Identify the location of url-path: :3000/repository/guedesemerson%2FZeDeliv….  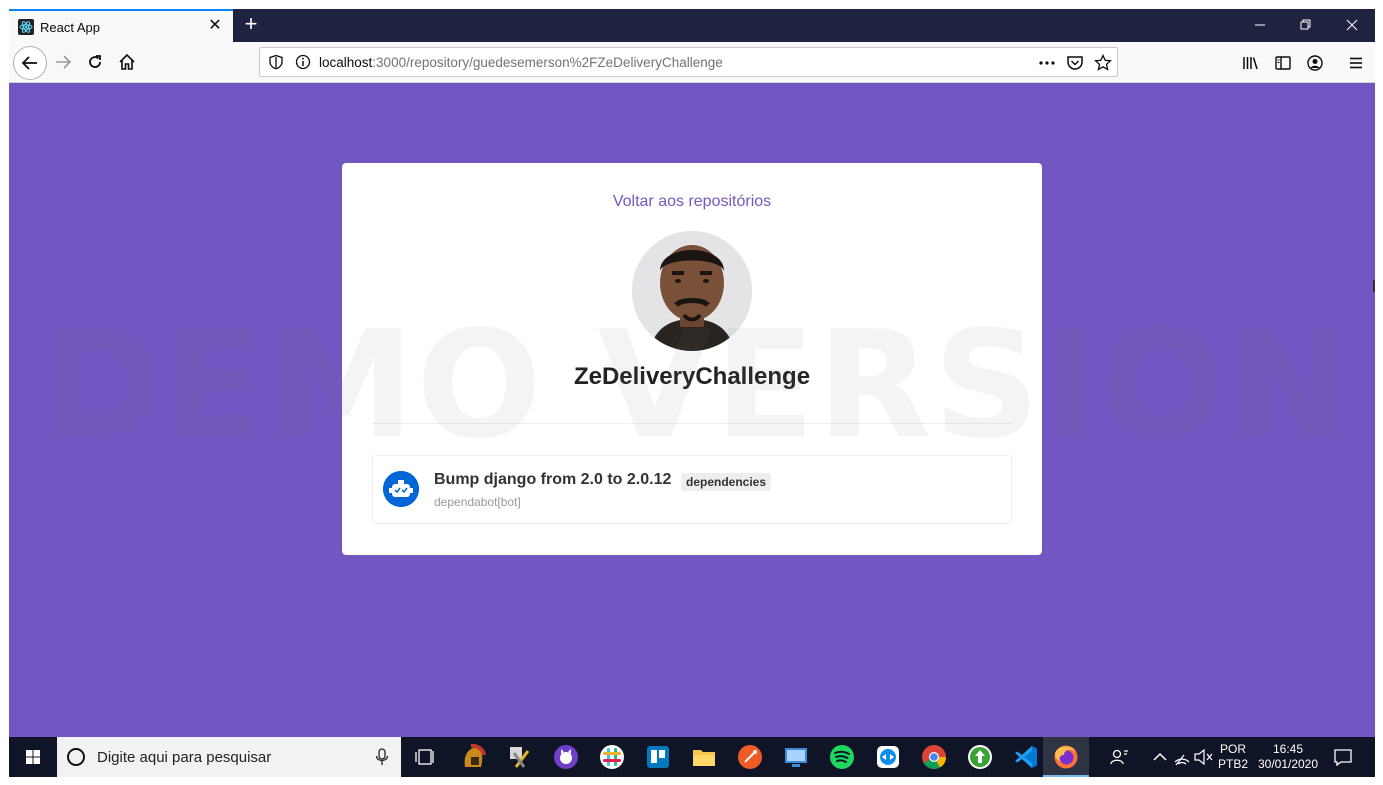
(547, 62).